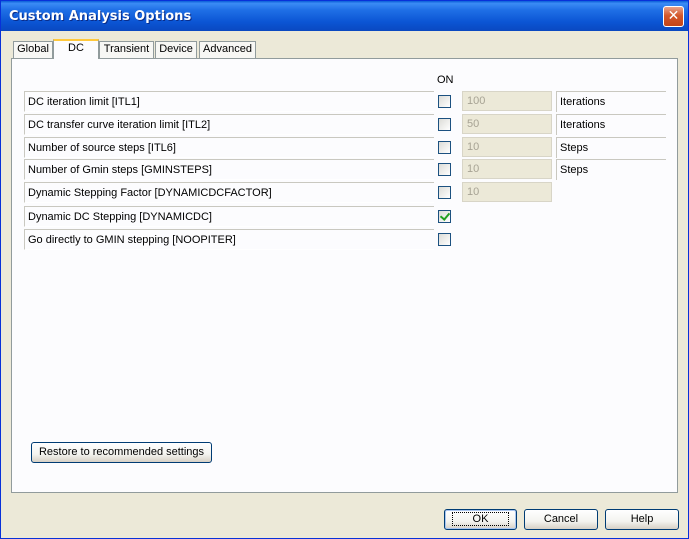  I want to click on noopiter-checkbox, so click(444, 239).